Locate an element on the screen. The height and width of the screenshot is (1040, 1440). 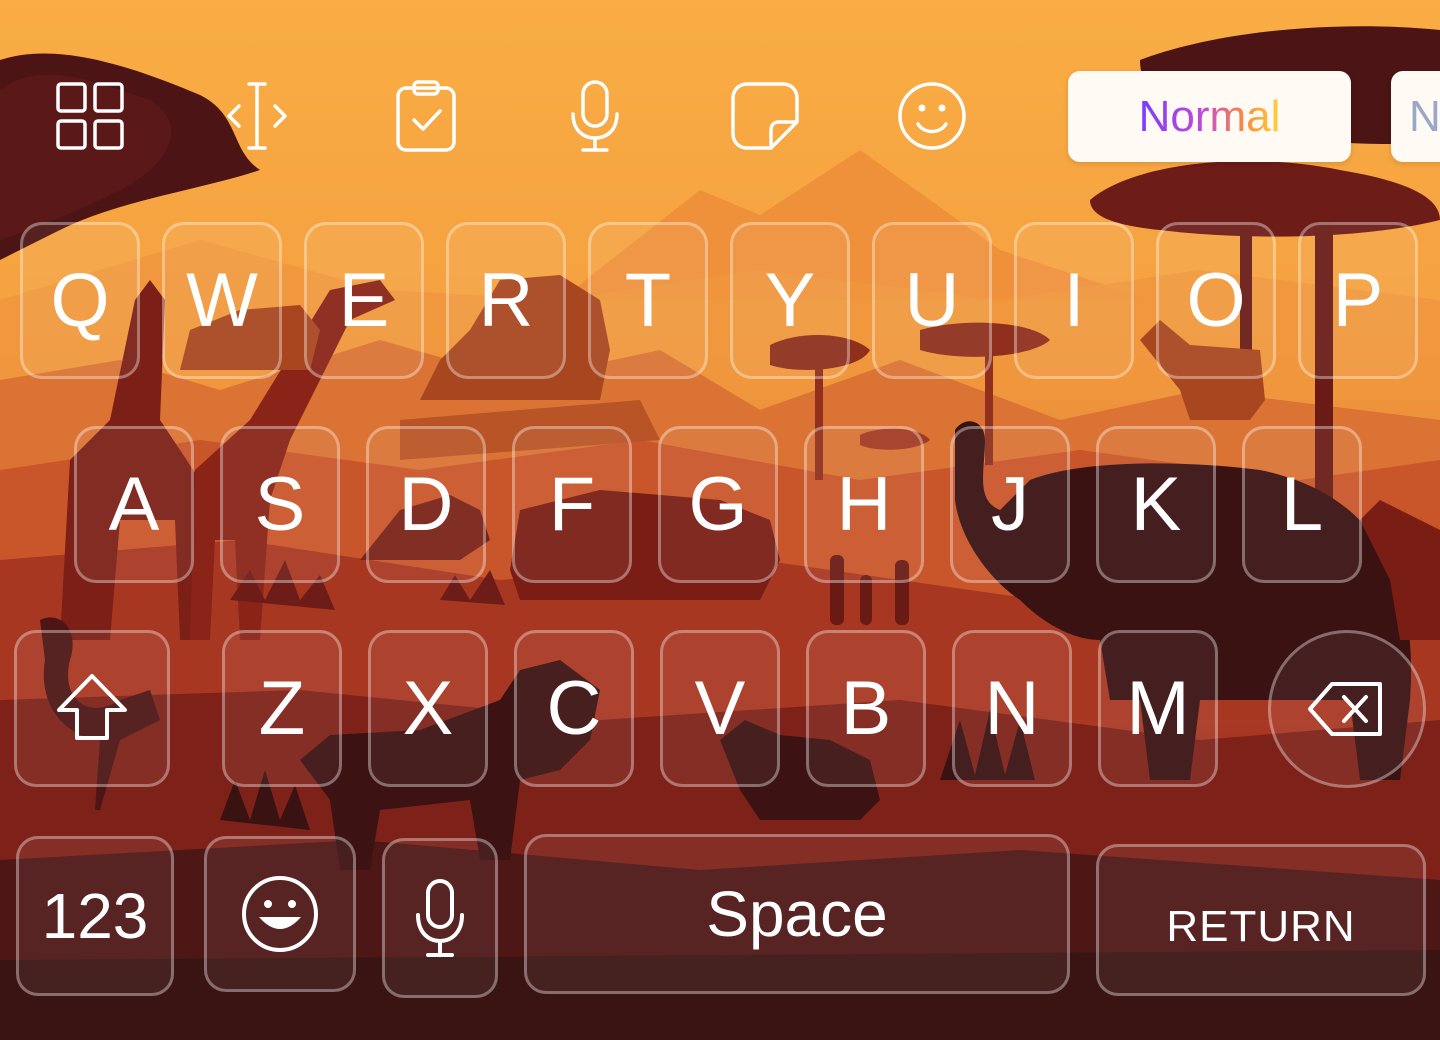
font-style-chip-normal: Normal is located at coordinates (1209, 116).